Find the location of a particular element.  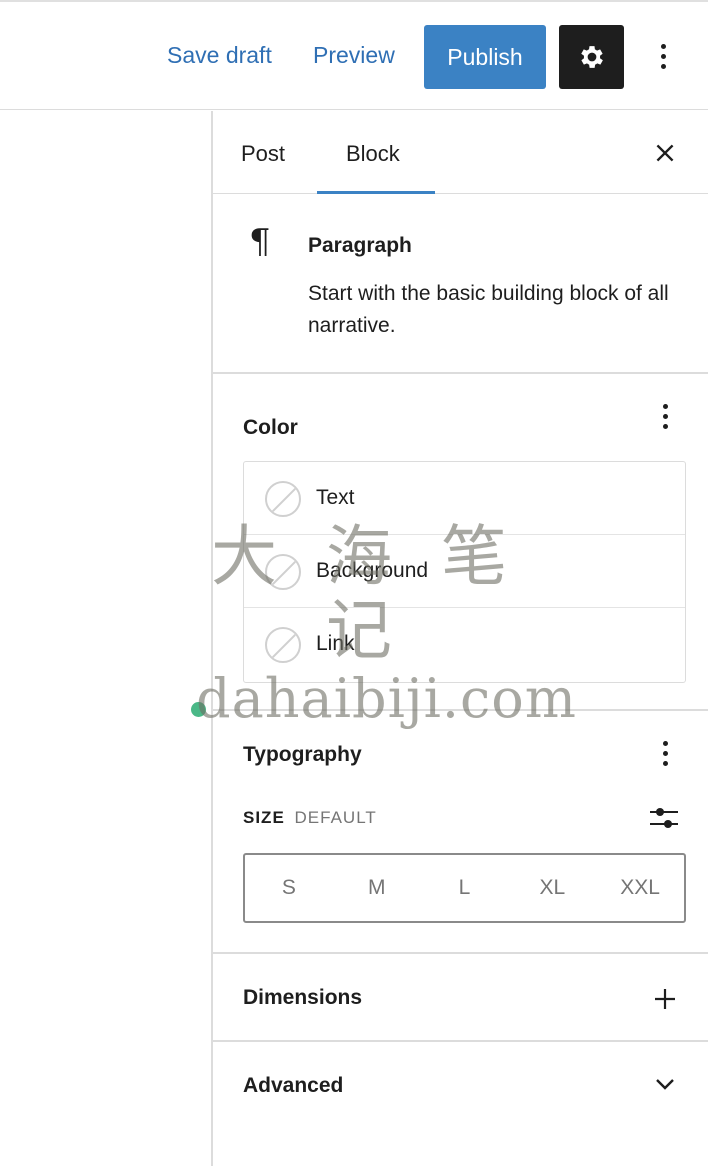

font-size-picker: S M L XL XXL is located at coordinates (464, 888).